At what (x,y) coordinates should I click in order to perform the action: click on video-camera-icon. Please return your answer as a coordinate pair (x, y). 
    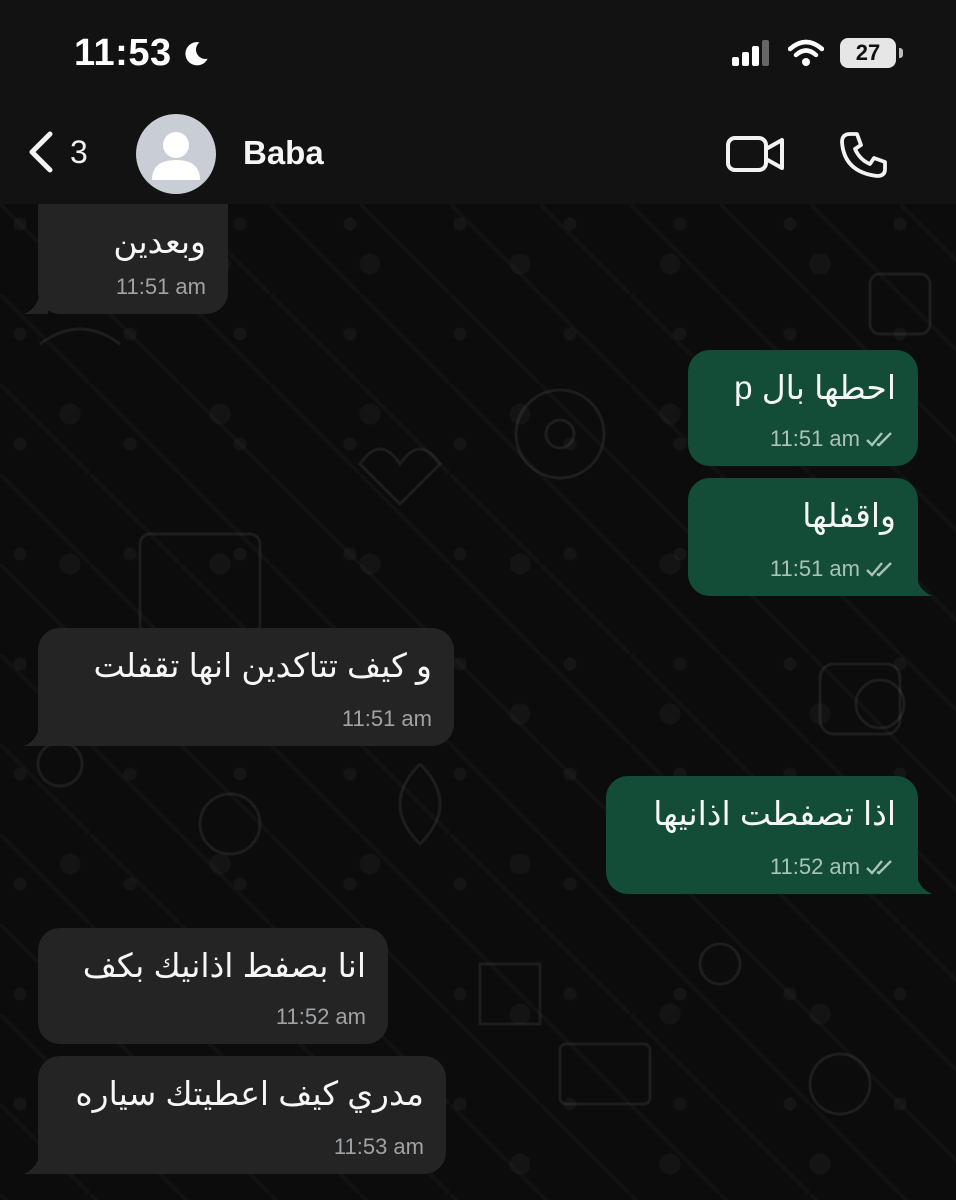
    Looking at the image, I should click on (755, 154).